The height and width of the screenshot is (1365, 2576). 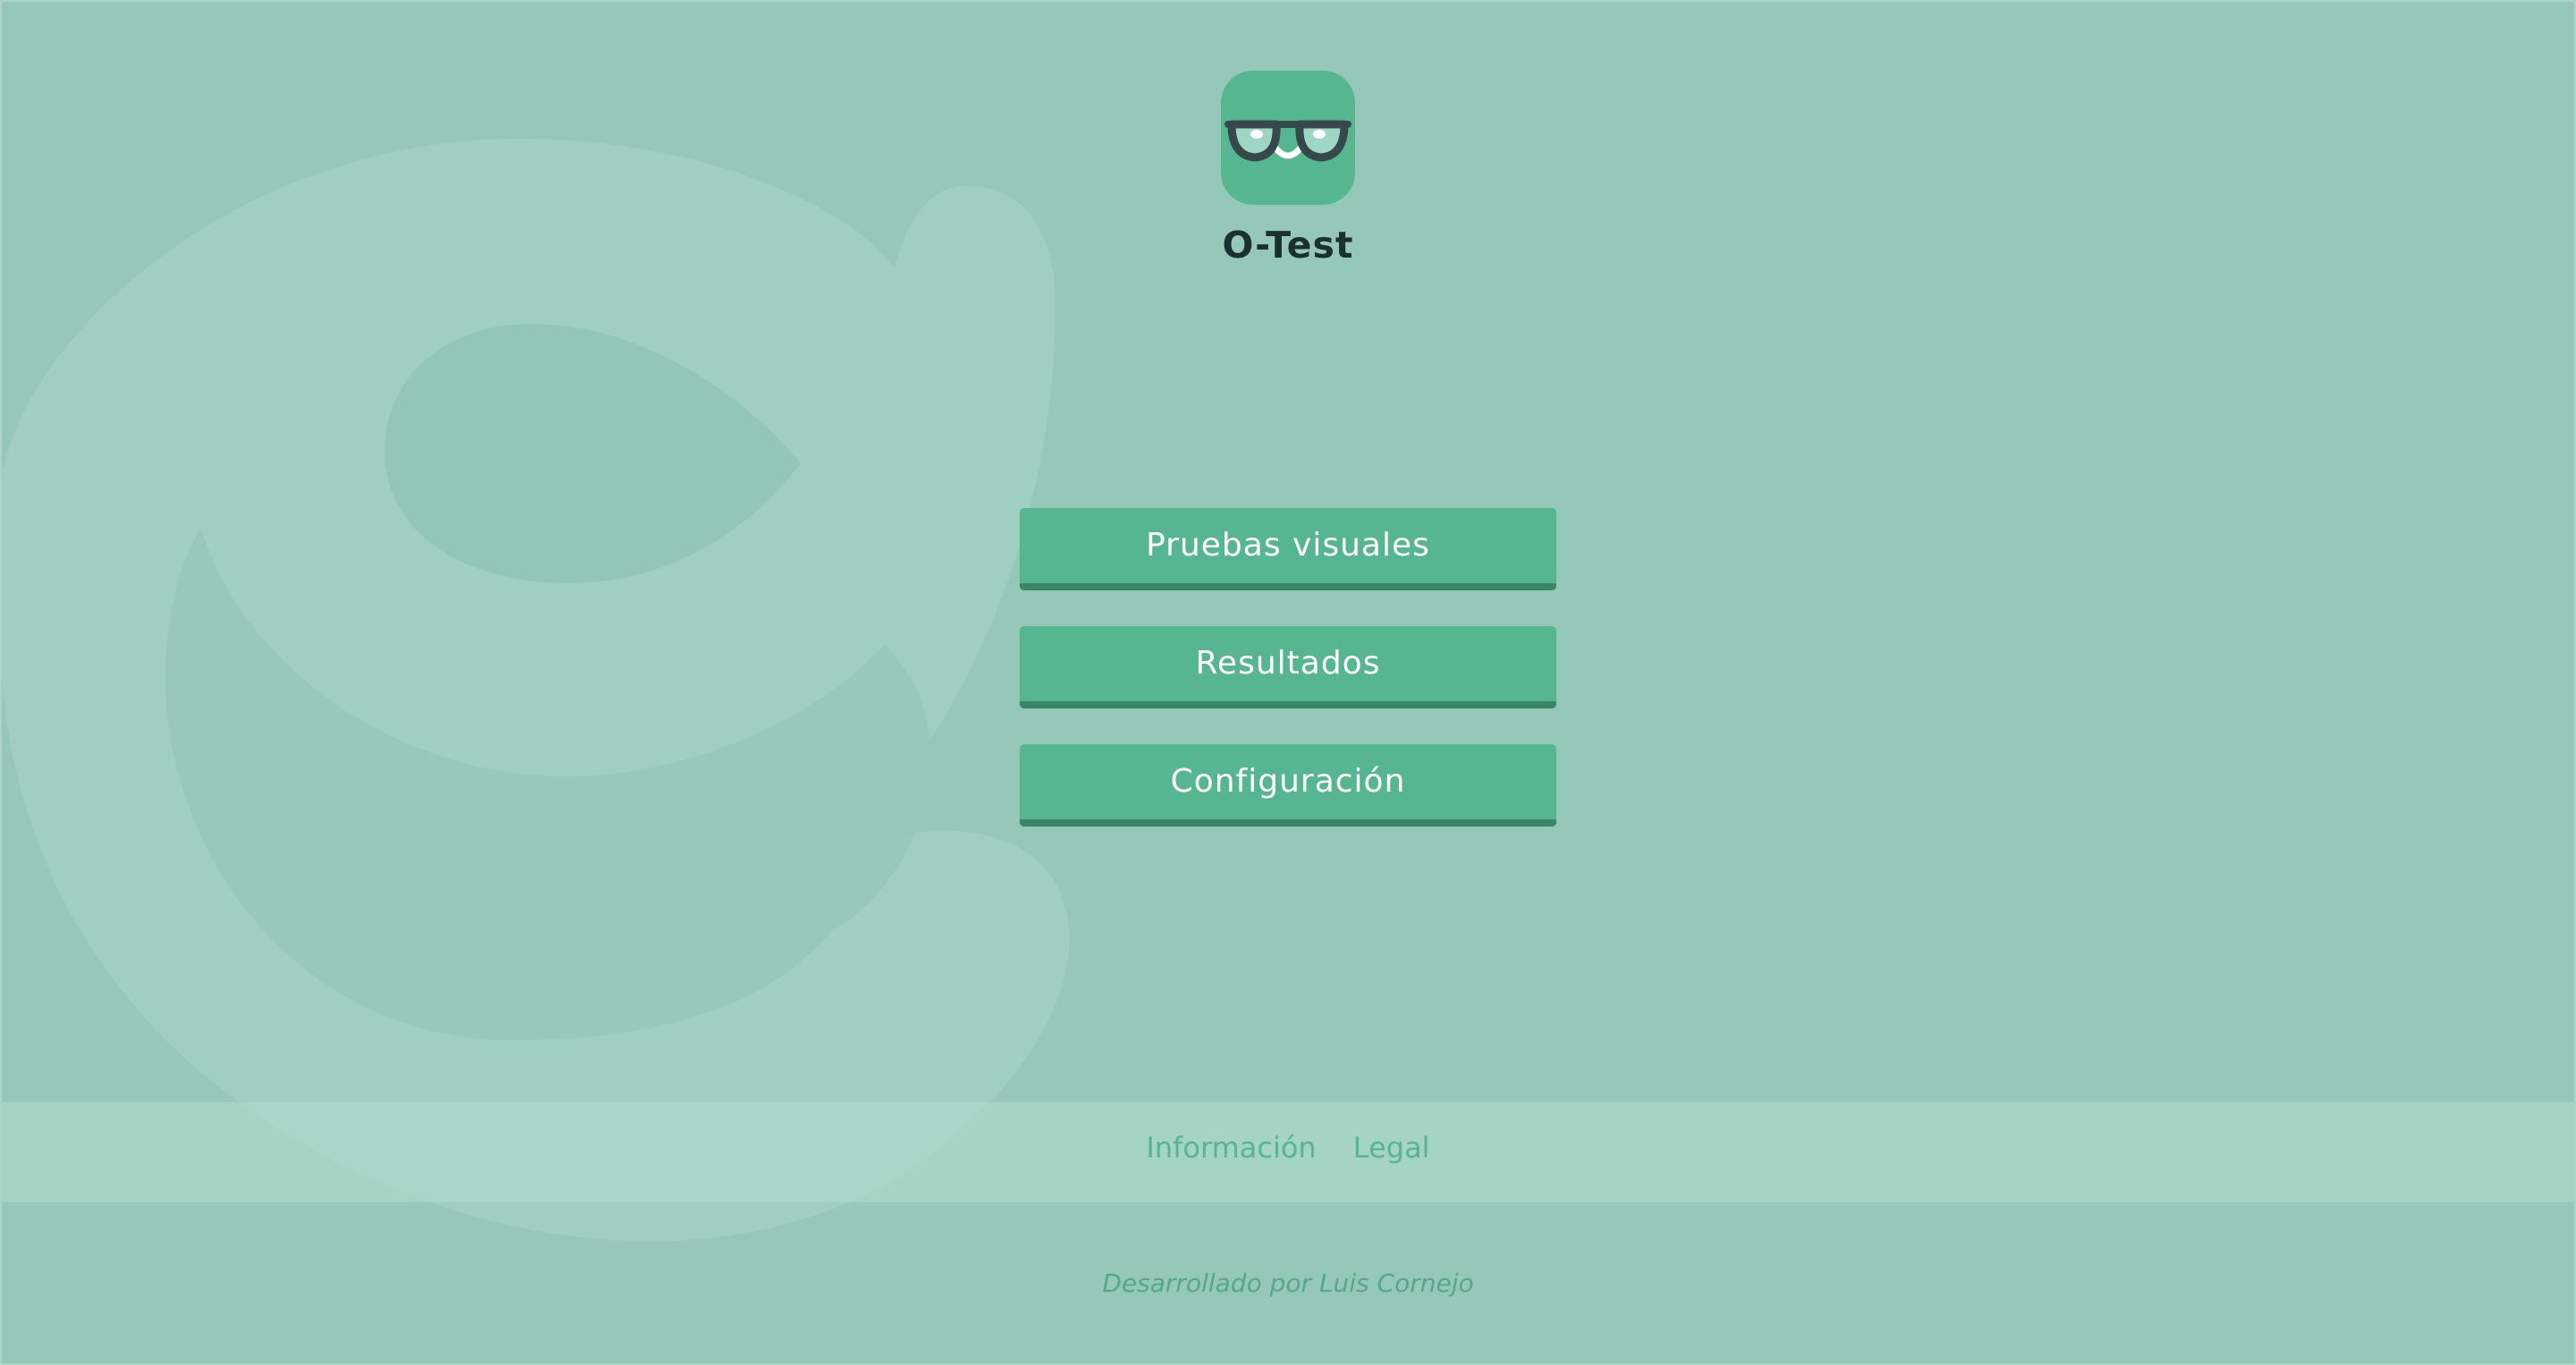 I want to click on footer-links: Información Legal, so click(x=1288, y=1148).